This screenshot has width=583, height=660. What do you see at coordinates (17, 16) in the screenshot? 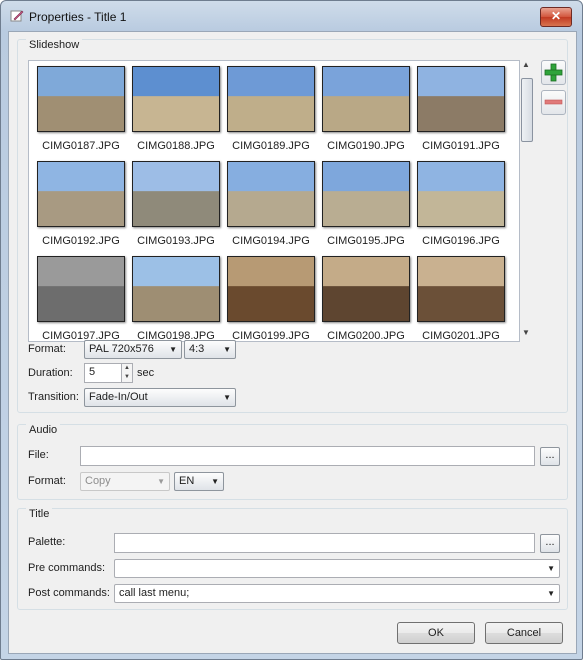
I see `pencil-icon` at bounding box center [17, 16].